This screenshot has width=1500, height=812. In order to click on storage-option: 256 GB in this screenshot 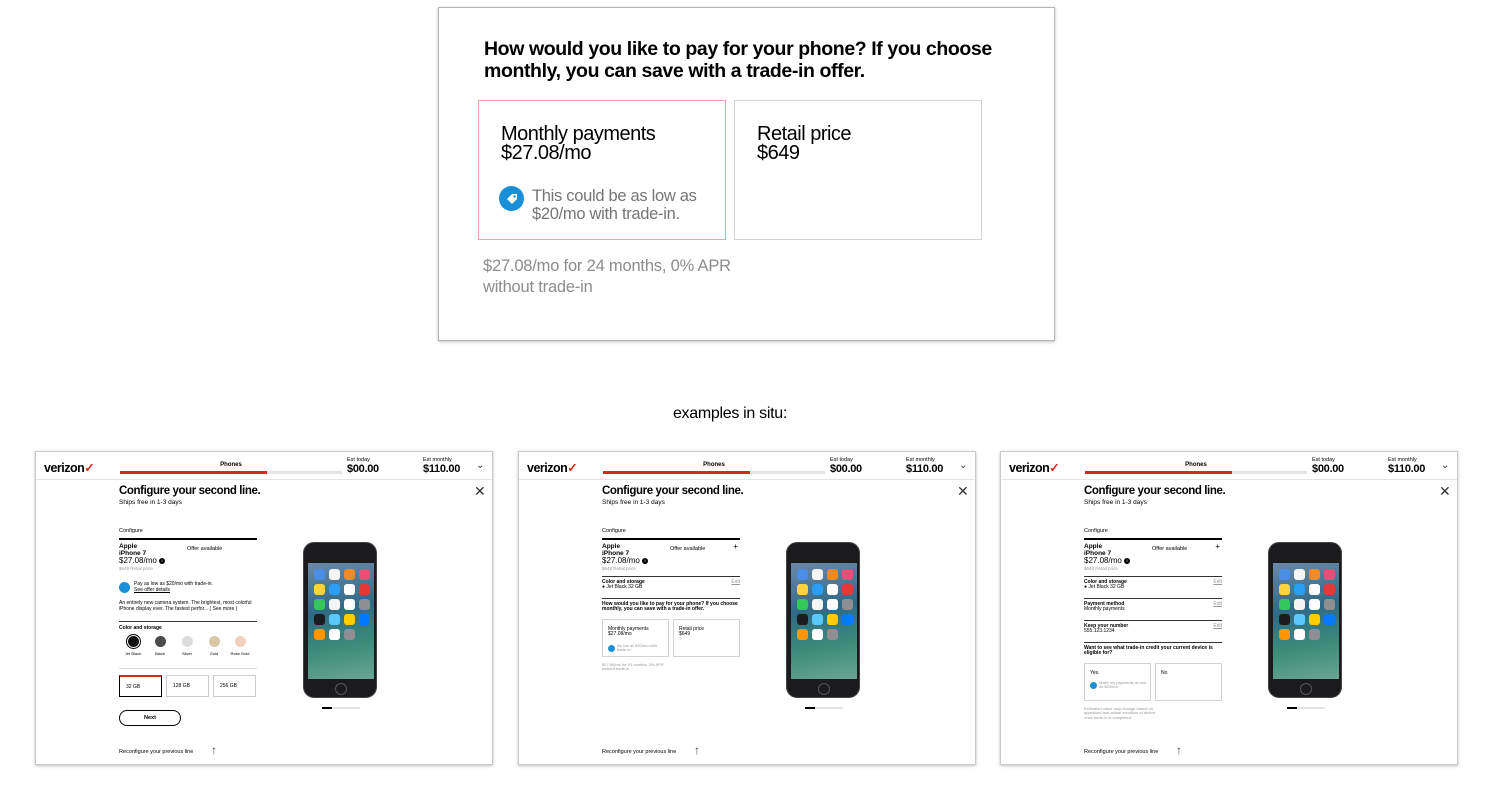, I will do `click(234, 685)`.